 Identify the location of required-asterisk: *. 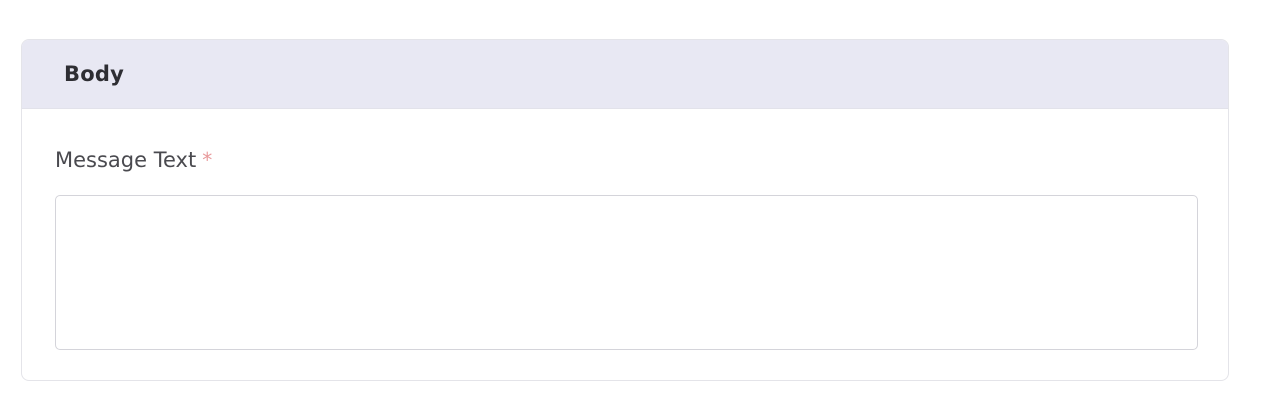
(207, 160).